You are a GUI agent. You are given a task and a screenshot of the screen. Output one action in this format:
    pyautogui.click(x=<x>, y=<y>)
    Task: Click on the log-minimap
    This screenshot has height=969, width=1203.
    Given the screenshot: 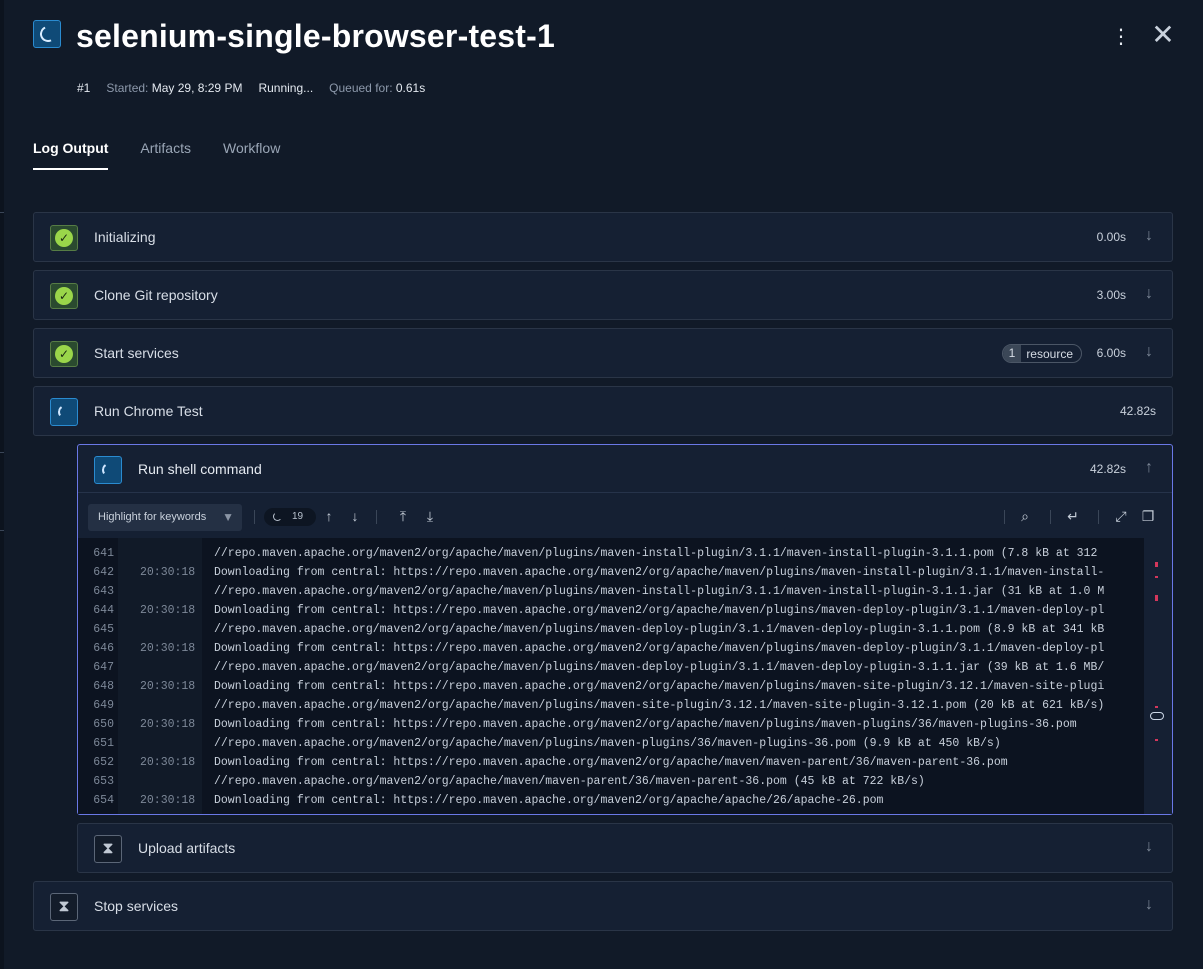 What is the action you would take?
    pyautogui.click(x=1158, y=676)
    